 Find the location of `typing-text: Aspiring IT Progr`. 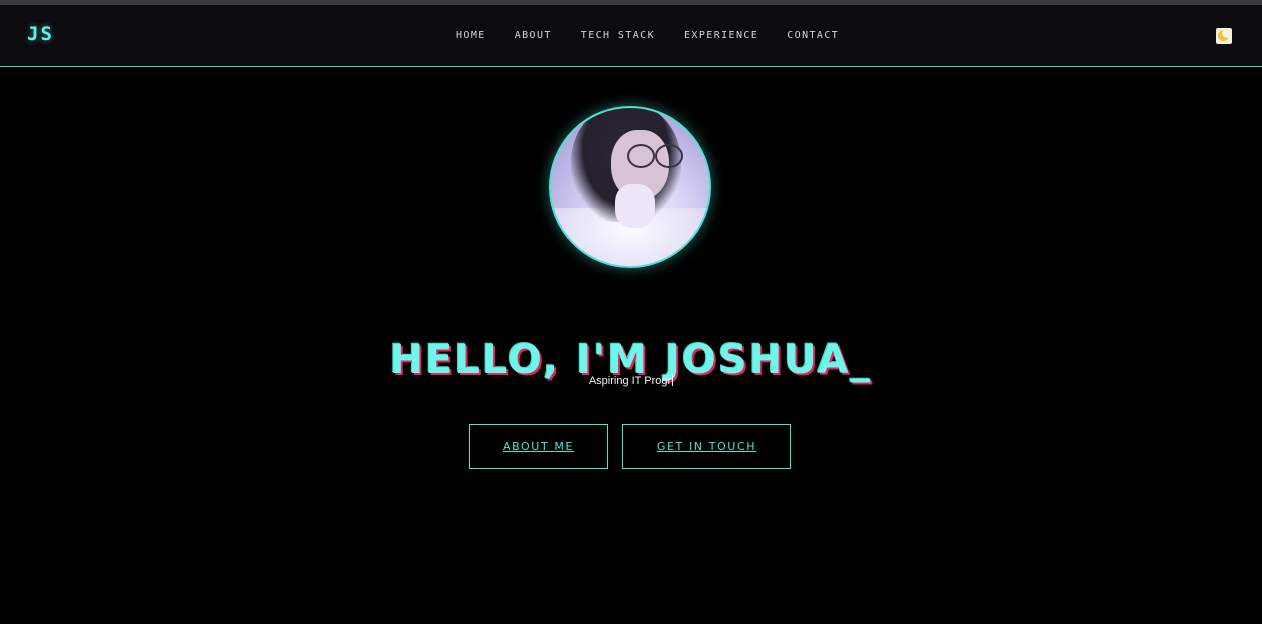

typing-text: Aspiring IT Progr is located at coordinates (630, 381).